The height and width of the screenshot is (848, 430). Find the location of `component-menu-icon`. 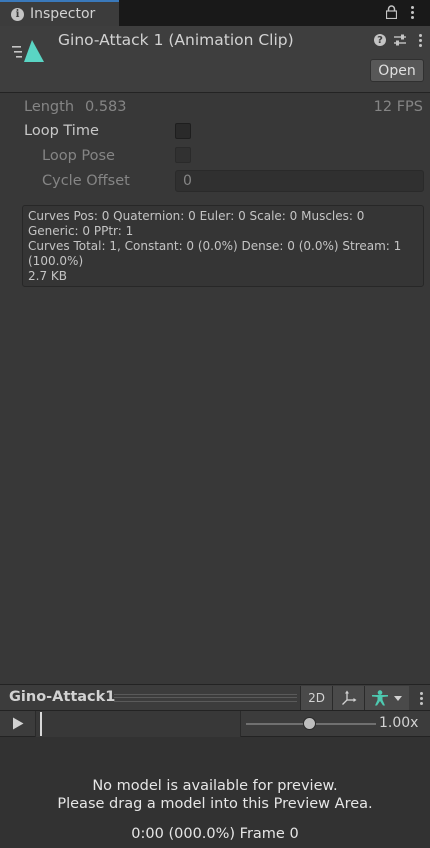

component-menu-icon is located at coordinates (420, 40).